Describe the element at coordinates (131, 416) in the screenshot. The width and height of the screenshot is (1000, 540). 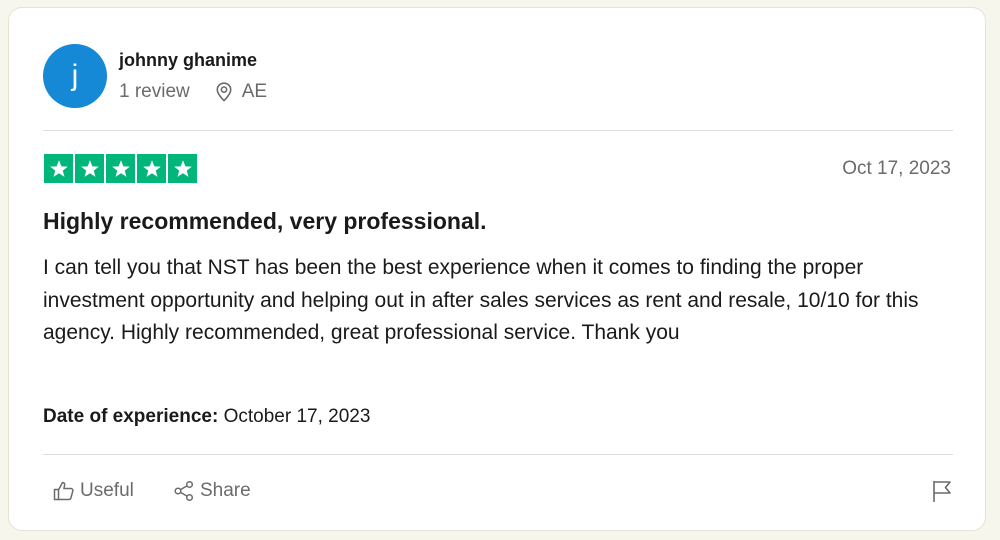
I see `experience-label: Date of experience:` at that location.